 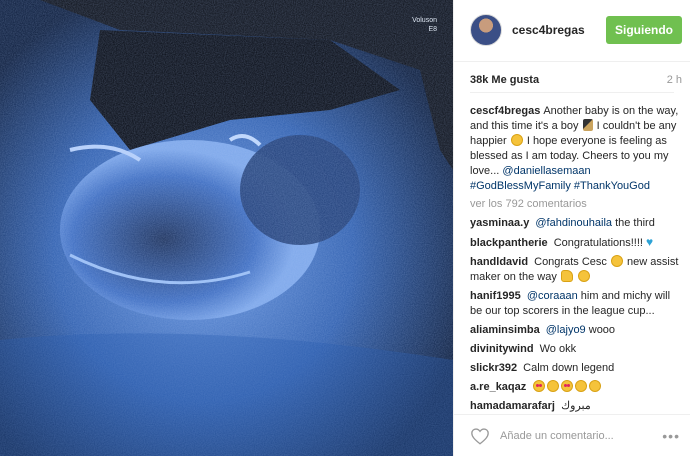 What do you see at coordinates (583, 276) in the screenshot?
I see `grin-emoji` at bounding box center [583, 276].